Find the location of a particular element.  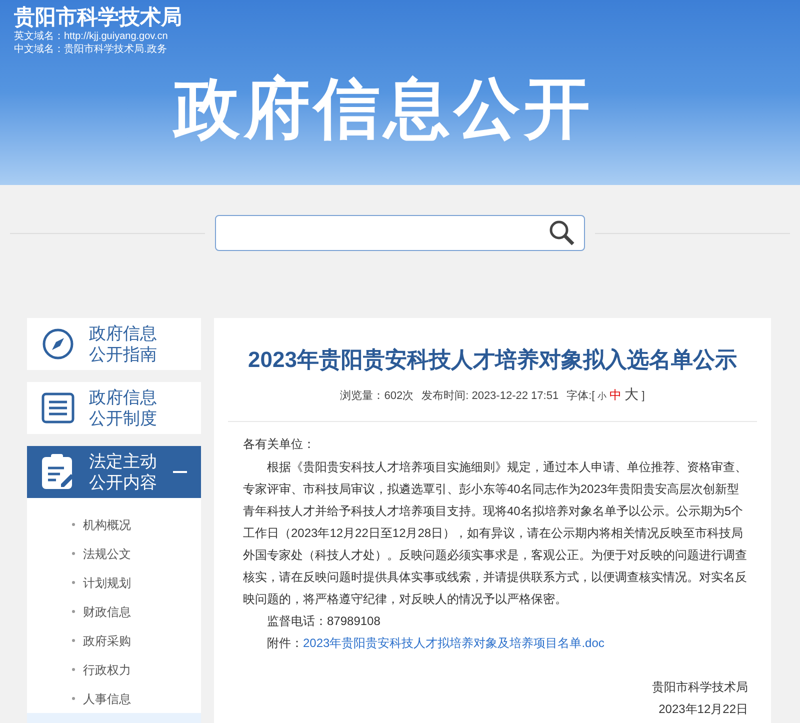

sidebar-item: 法定主动 公开内容 is located at coordinates (114, 472).